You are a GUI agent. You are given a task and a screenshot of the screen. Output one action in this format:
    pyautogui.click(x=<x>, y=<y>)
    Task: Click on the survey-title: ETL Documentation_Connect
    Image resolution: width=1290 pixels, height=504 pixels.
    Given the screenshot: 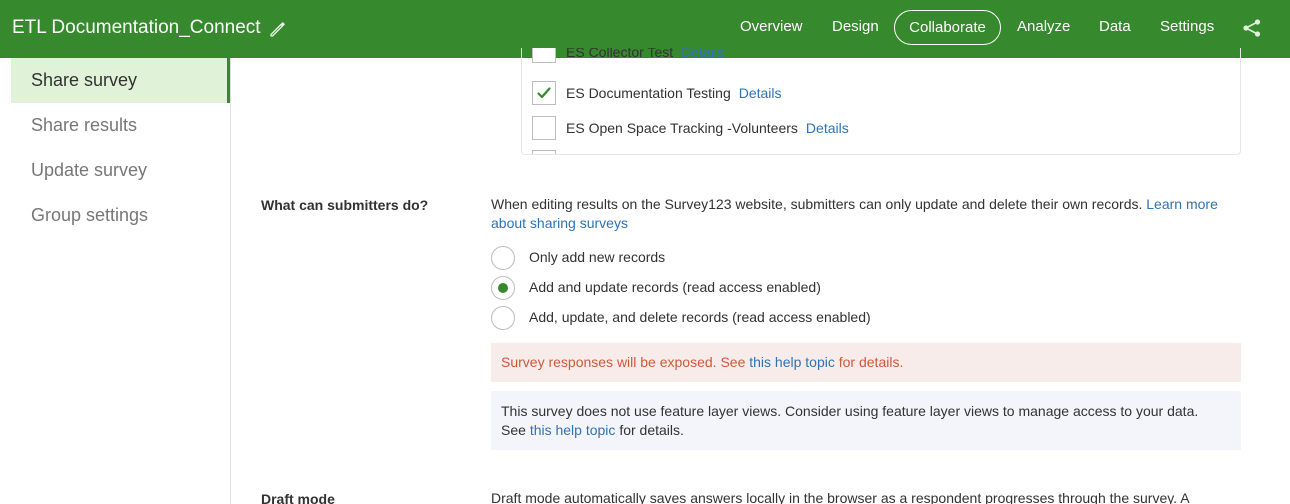 What is the action you would take?
    pyautogui.click(x=136, y=27)
    